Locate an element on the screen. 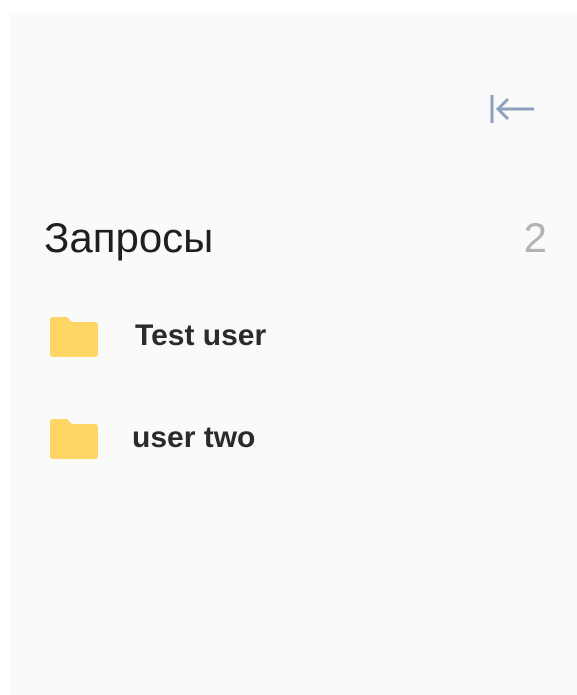 The image size is (577, 695). collapse-left-icon is located at coordinates (512, 109).